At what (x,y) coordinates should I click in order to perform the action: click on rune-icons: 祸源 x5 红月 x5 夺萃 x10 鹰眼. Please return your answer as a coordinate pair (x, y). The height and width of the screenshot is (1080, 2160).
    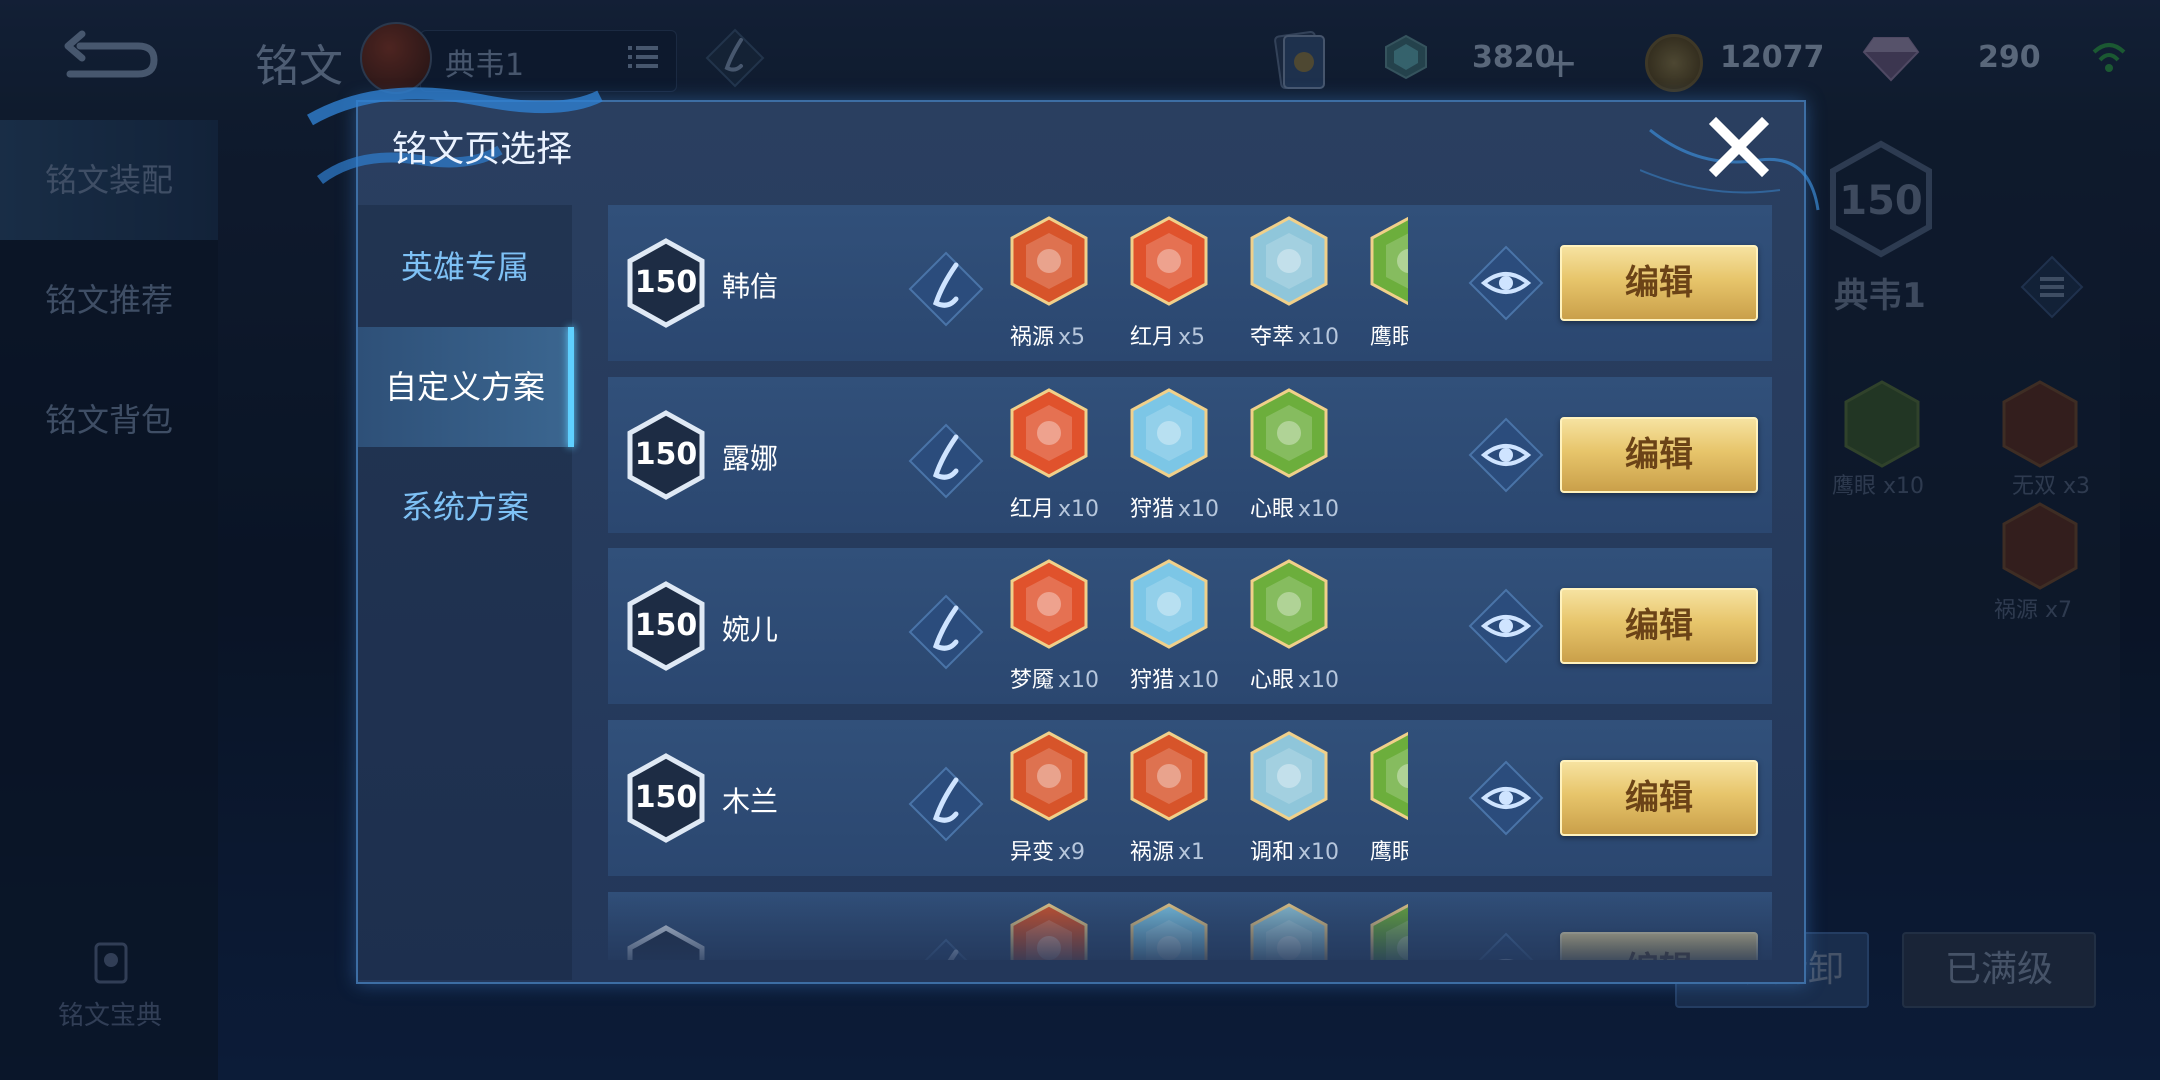
    Looking at the image, I should click on (1208, 285).